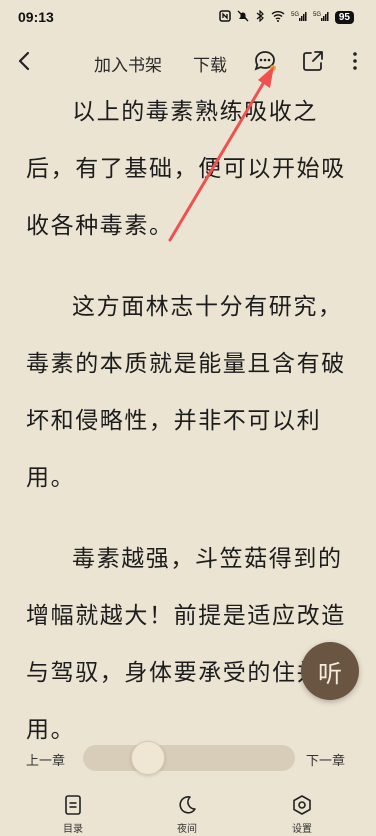 The height and width of the screenshot is (836, 376). I want to click on comment-button, so click(265, 61).